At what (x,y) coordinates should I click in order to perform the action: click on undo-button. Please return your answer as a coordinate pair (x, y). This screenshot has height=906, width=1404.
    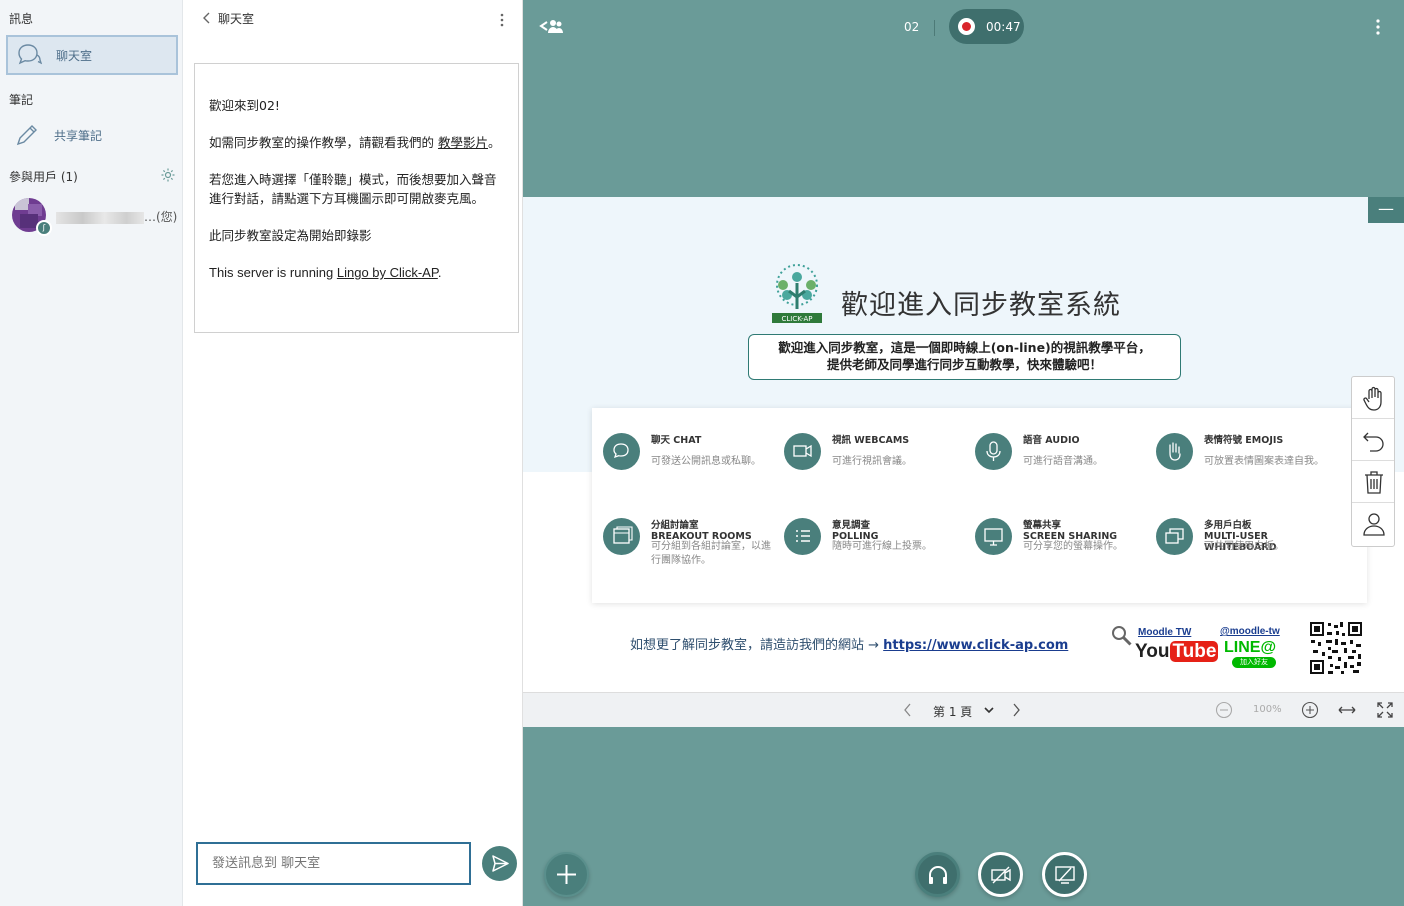
    Looking at the image, I should click on (1373, 440).